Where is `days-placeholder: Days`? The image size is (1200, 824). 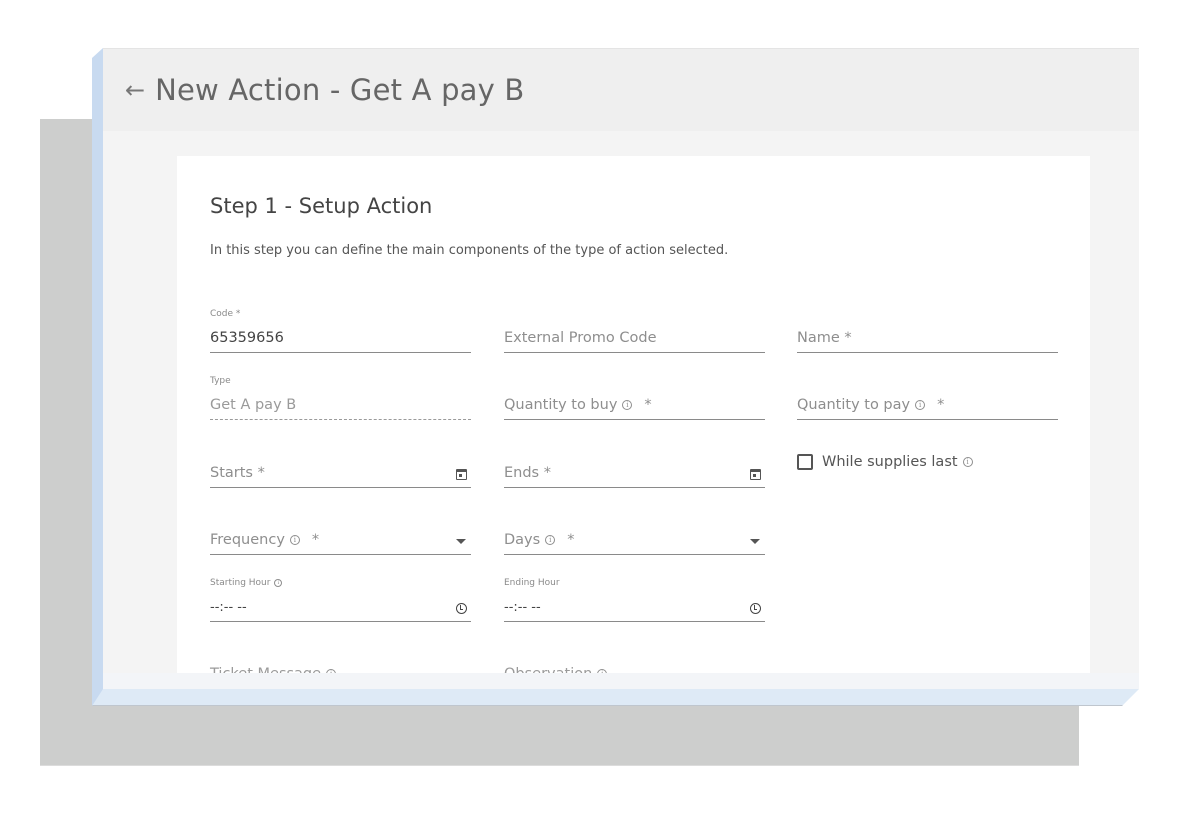 days-placeholder: Days is located at coordinates (522, 540).